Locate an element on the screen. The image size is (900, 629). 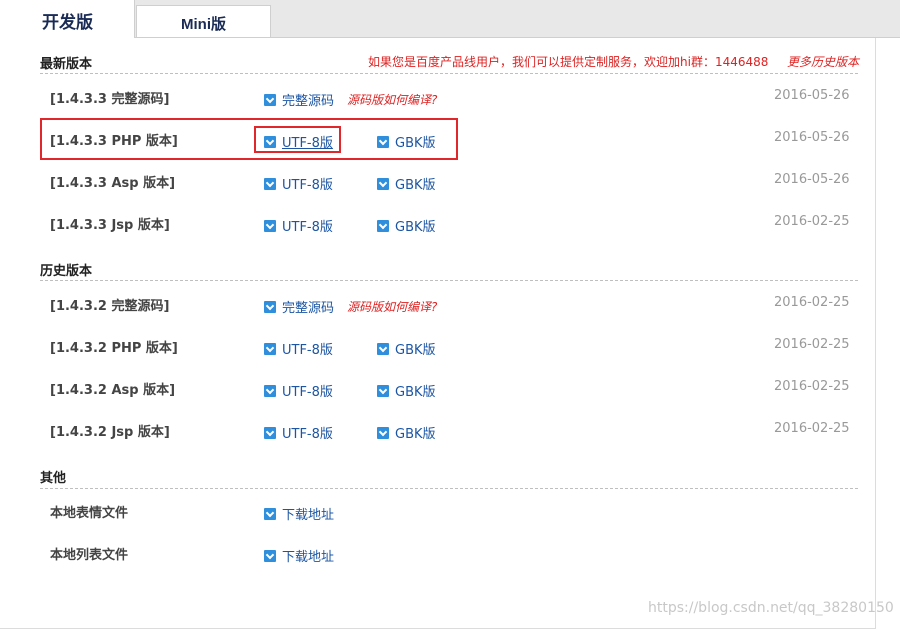
tab-dev-version: 开发版 is located at coordinates (67, 19).